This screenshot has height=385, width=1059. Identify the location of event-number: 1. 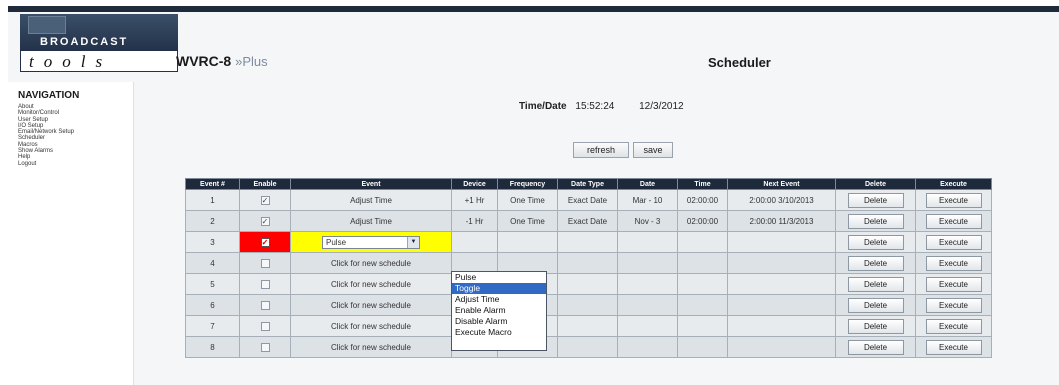
(212, 200).